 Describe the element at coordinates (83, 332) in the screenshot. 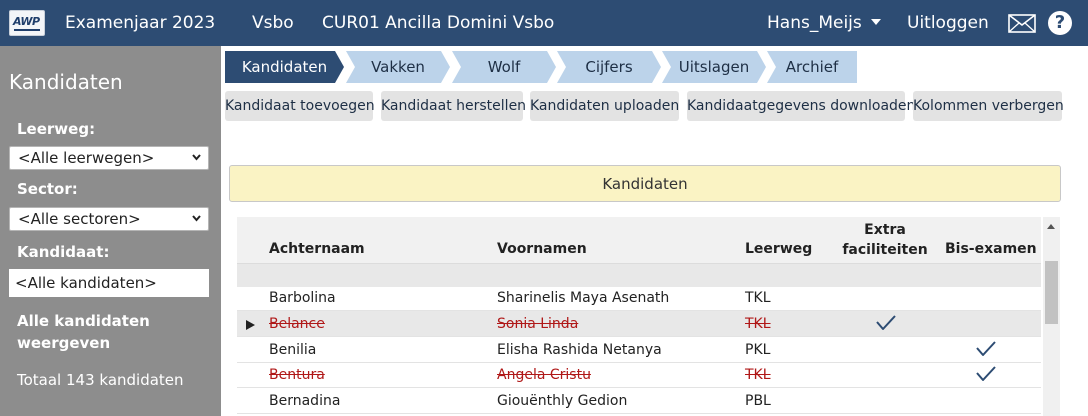

I see `show-all-candidates-link: Alle kandidaten weergeven` at that location.